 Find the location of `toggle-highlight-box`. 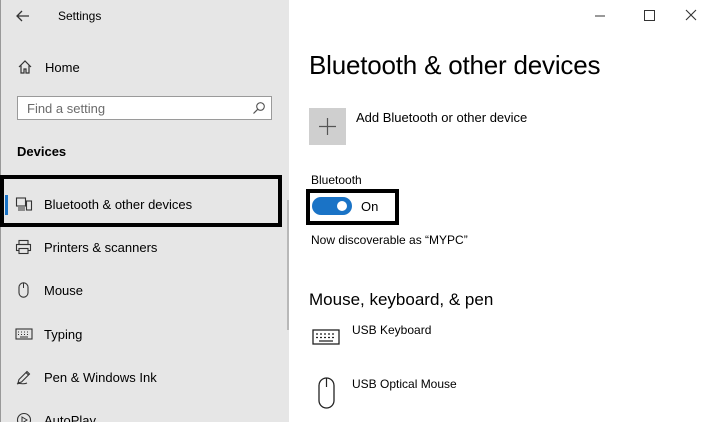

toggle-highlight-box is located at coordinates (352, 207).